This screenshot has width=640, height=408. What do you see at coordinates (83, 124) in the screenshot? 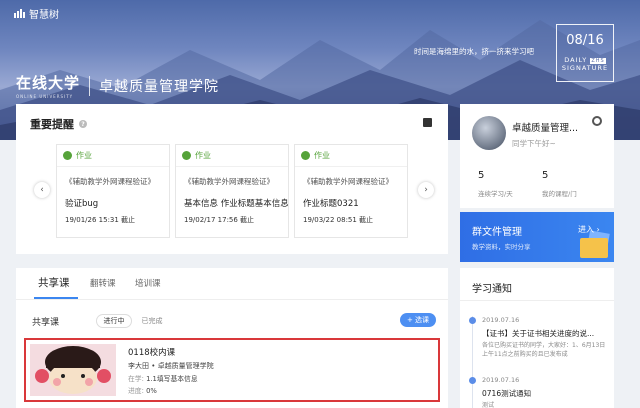
I see `help-icon: ?` at bounding box center [83, 124].